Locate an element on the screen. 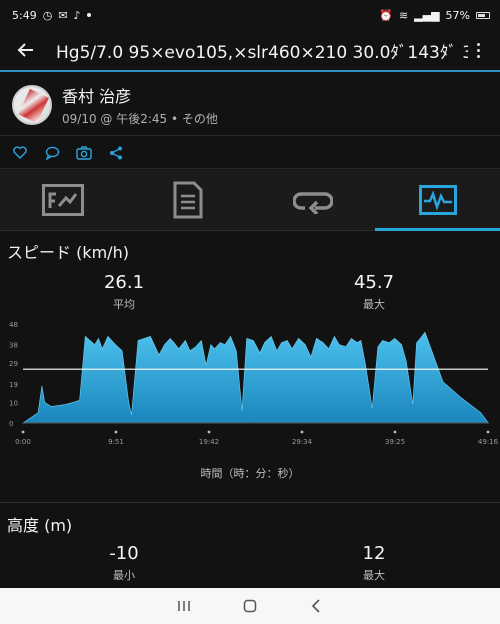 Image resolution: width=500 pixels, height=624 pixels. chart-icon is located at coordinates (437, 200).